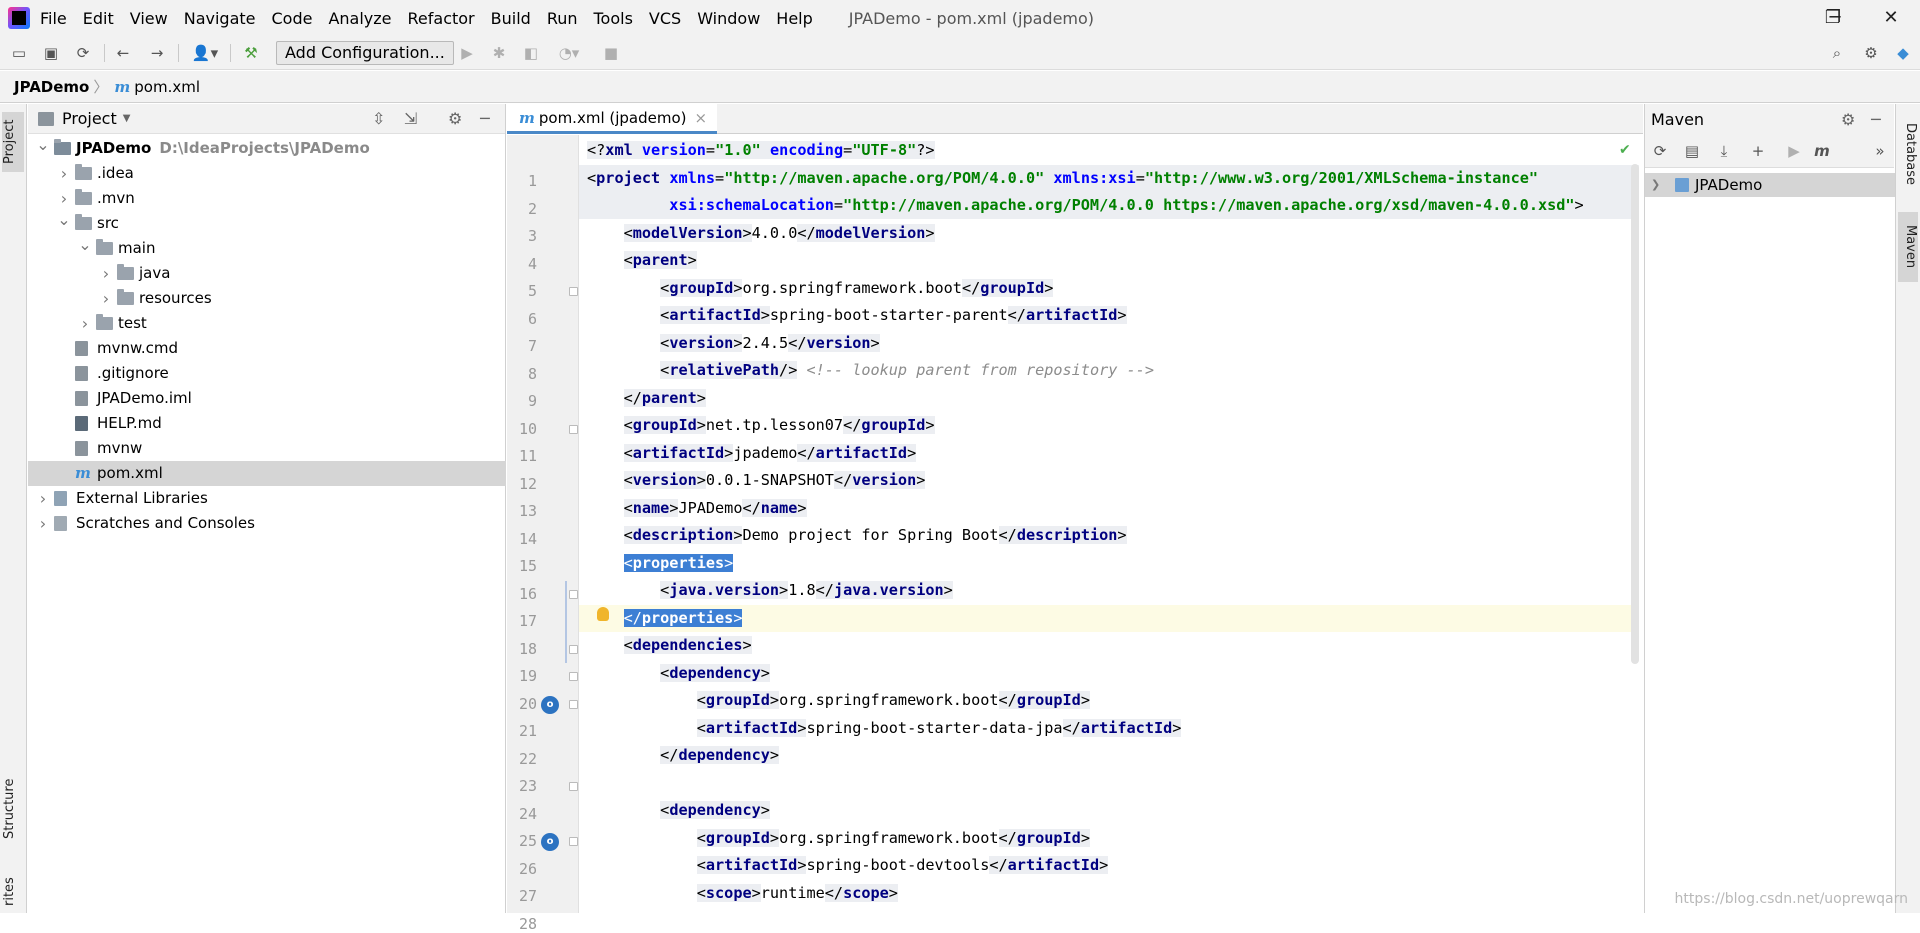  What do you see at coordinates (149, 18) in the screenshot?
I see `menu-view: View` at bounding box center [149, 18].